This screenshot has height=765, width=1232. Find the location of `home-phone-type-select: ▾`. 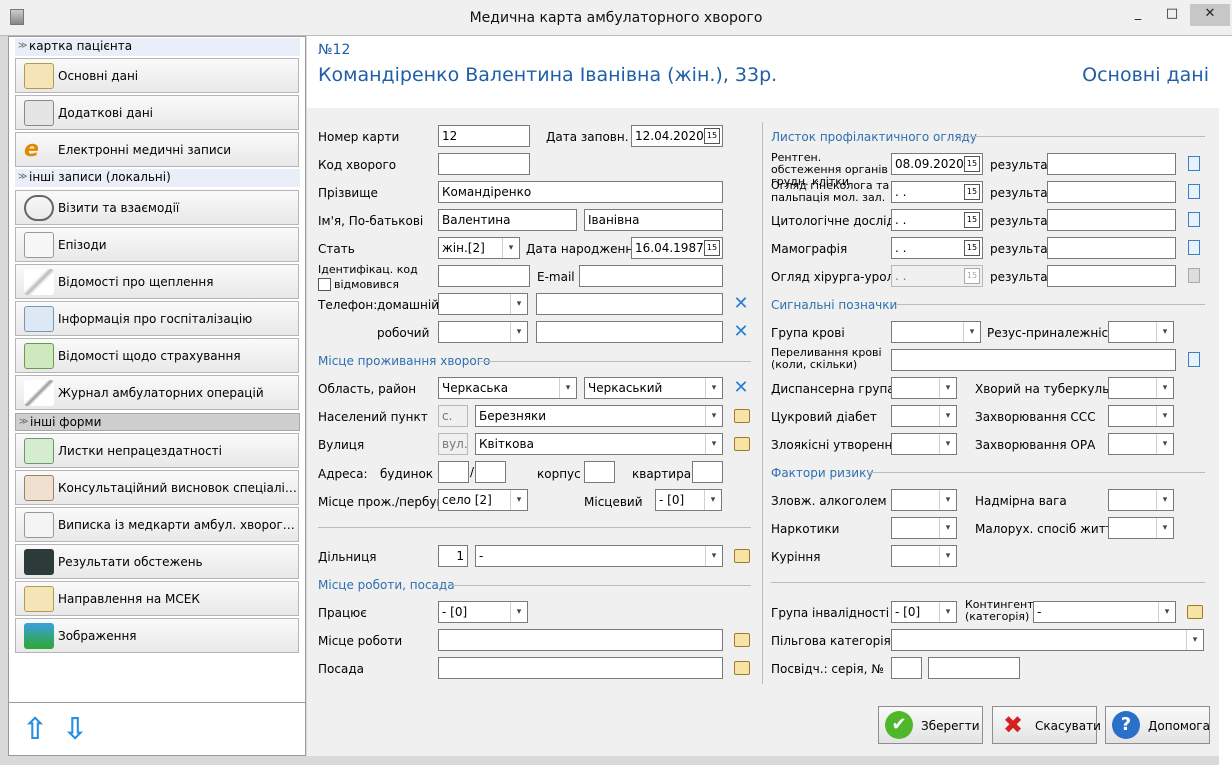

home-phone-type-select: ▾ is located at coordinates (483, 304).